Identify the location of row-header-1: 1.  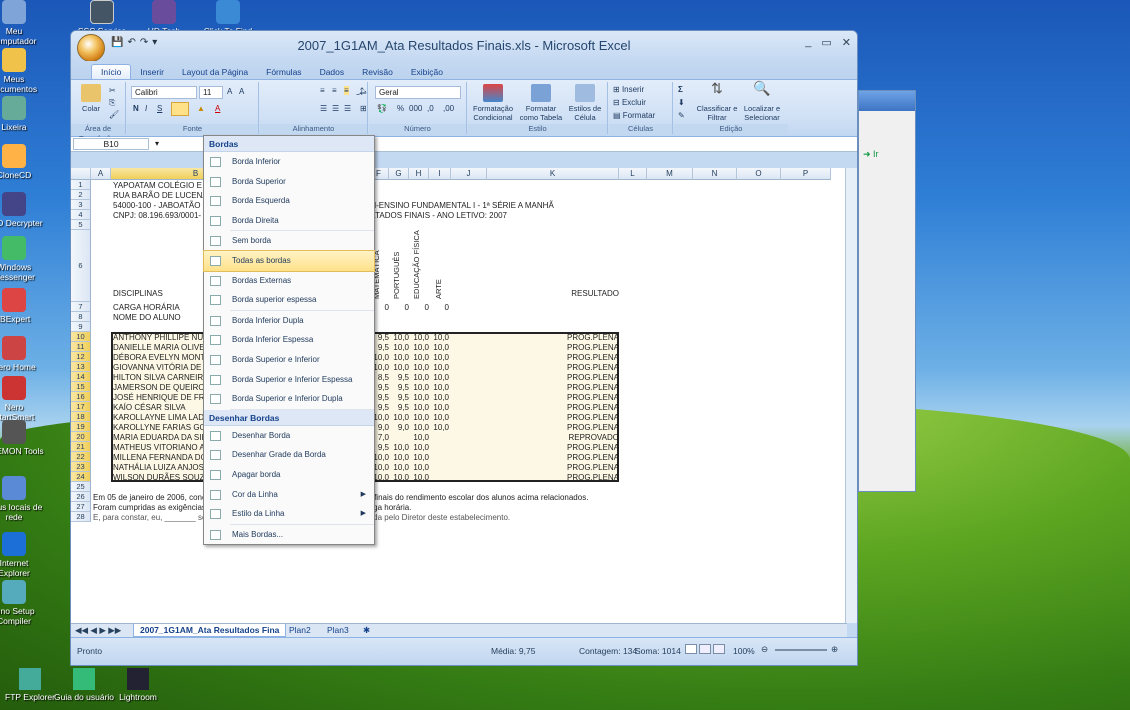
(81, 185).